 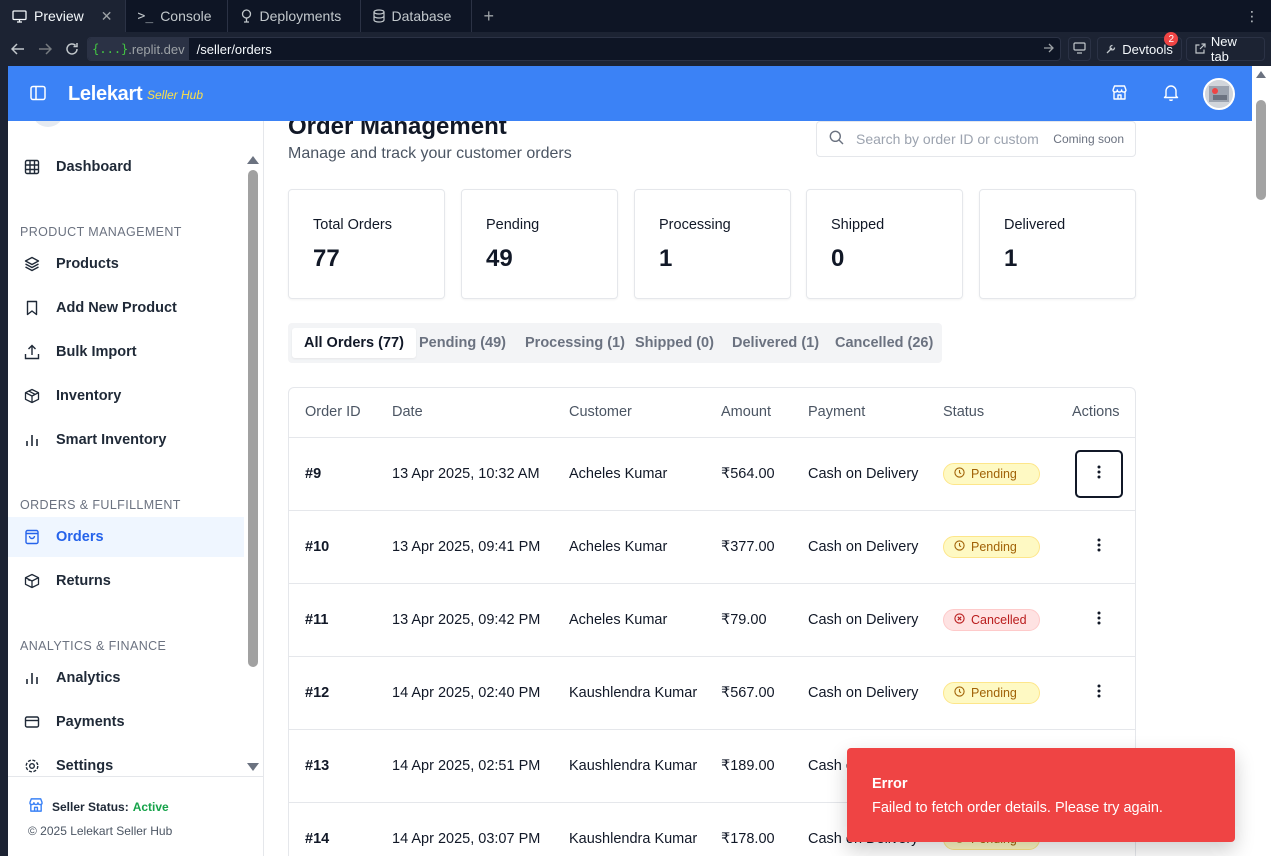 What do you see at coordinates (775, 343) in the screenshot?
I see `tab-delivered: Delivered (1)` at bounding box center [775, 343].